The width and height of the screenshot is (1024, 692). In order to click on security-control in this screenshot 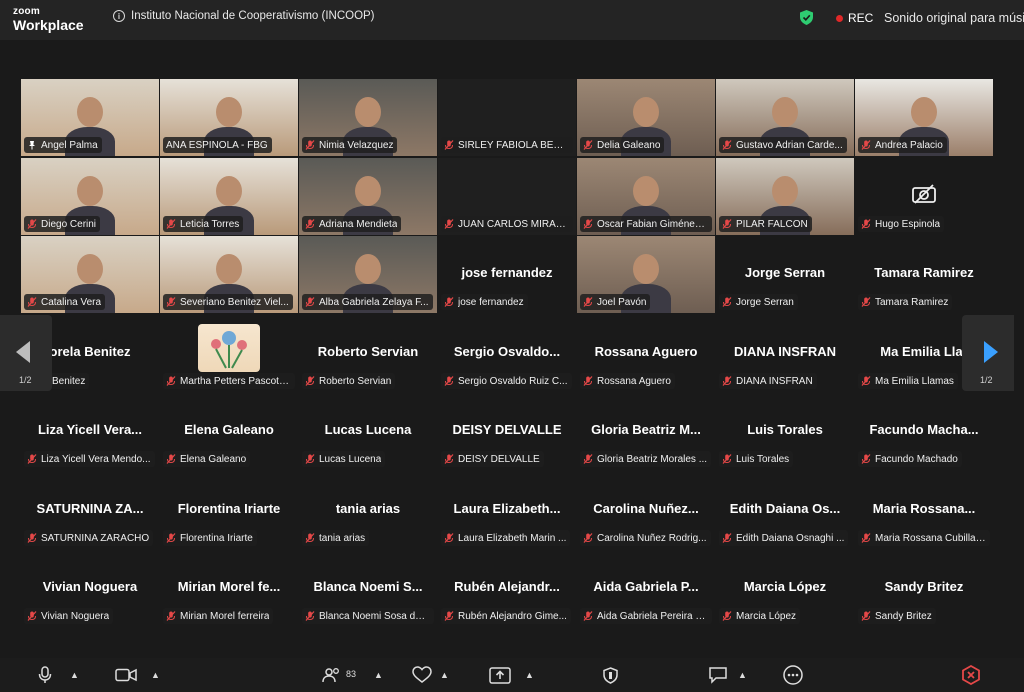, I will do `click(610, 675)`.